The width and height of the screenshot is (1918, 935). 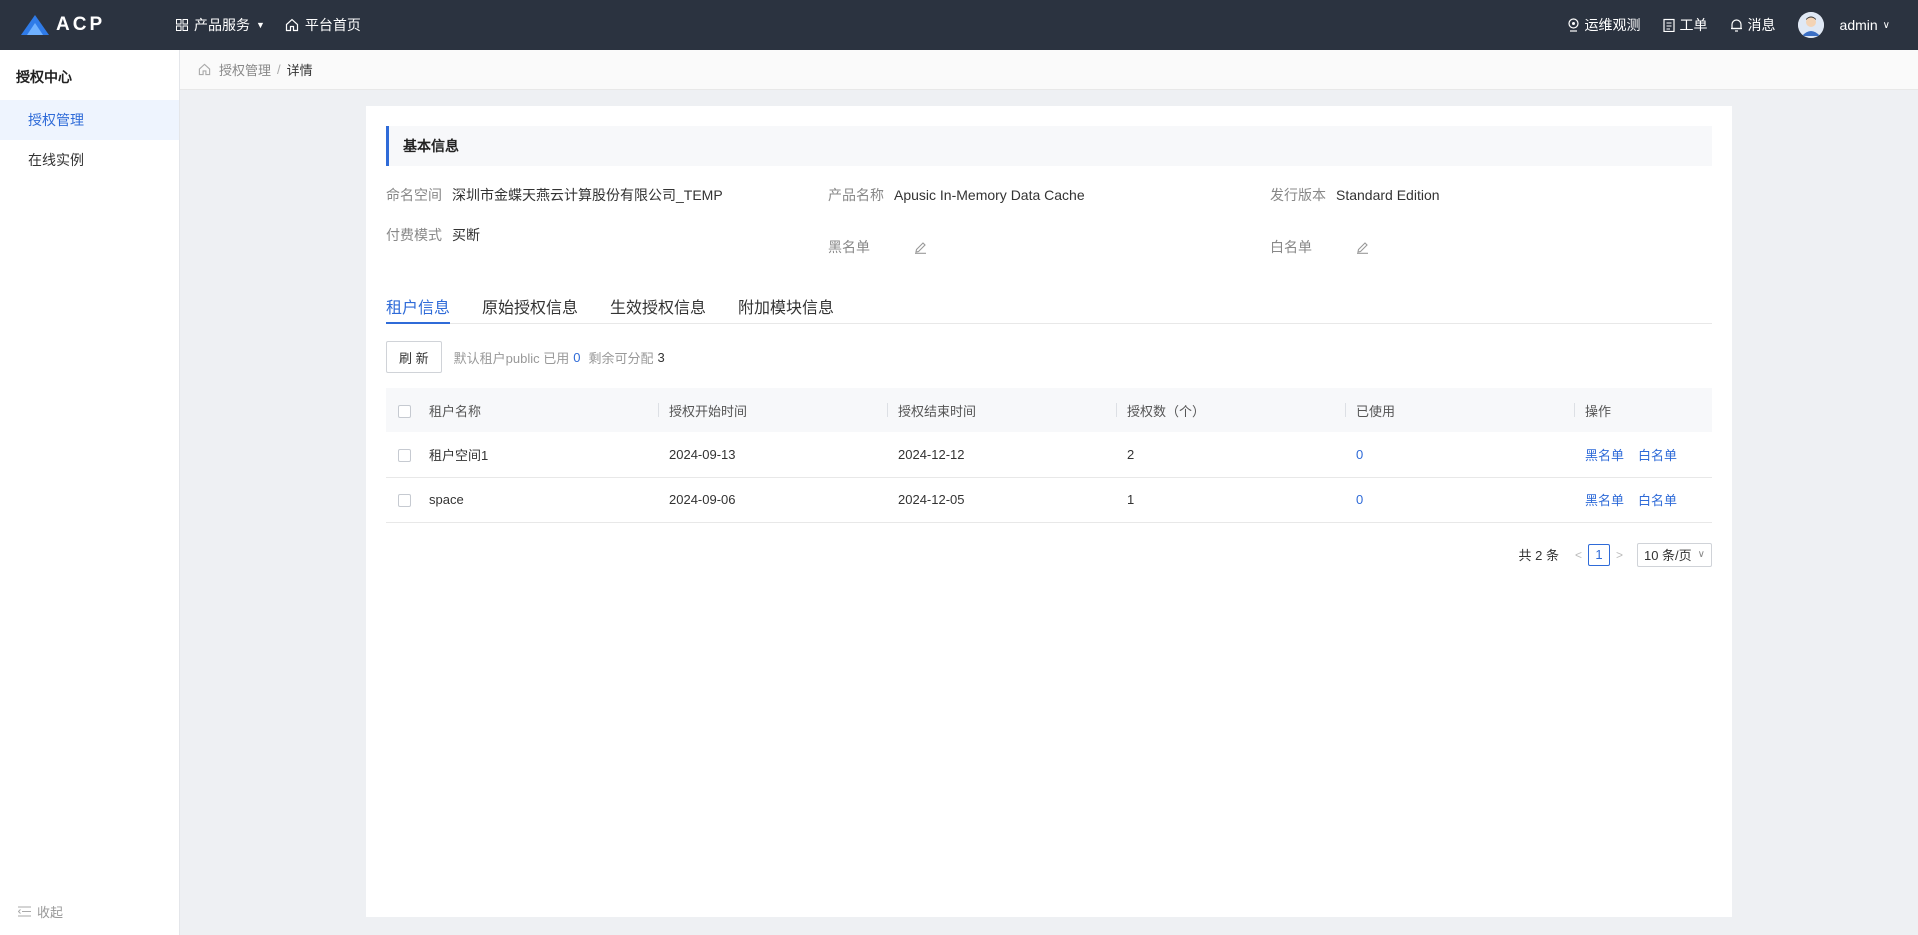 What do you see at coordinates (332, 25) in the screenshot?
I see `nav-platform-home-label: 平台首页` at bounding box center [332, 25].